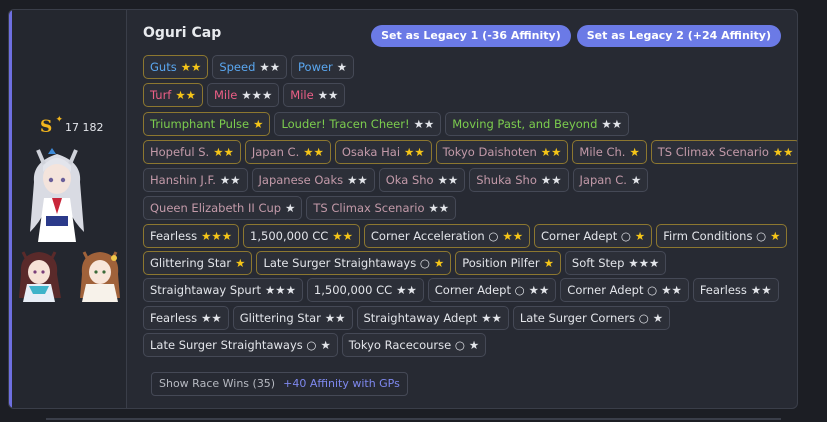 This screenshot has height=422, width=827. Describe the element at coordinates (678, 36) in the screenshot. I see `set-legacy-2-button: Set as Legacy 2 (+24 Affinity)` at that location.